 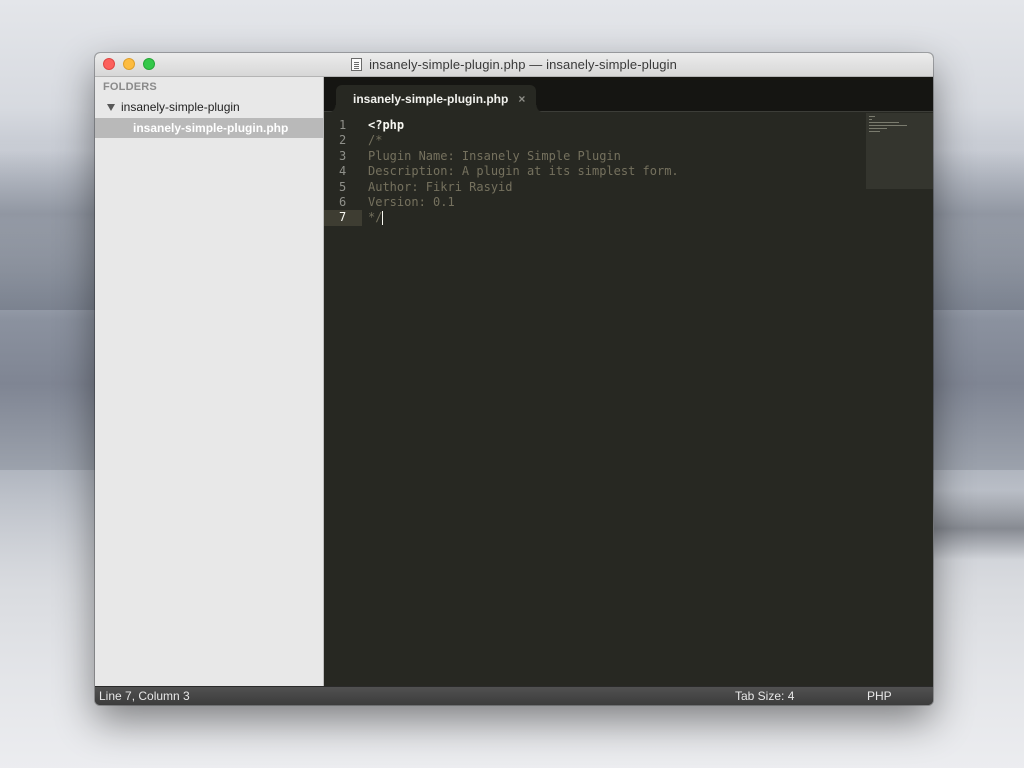 I want to click on line-number-gutter: 1 2 3 4 5 6 7, so click(x=343, y=172).